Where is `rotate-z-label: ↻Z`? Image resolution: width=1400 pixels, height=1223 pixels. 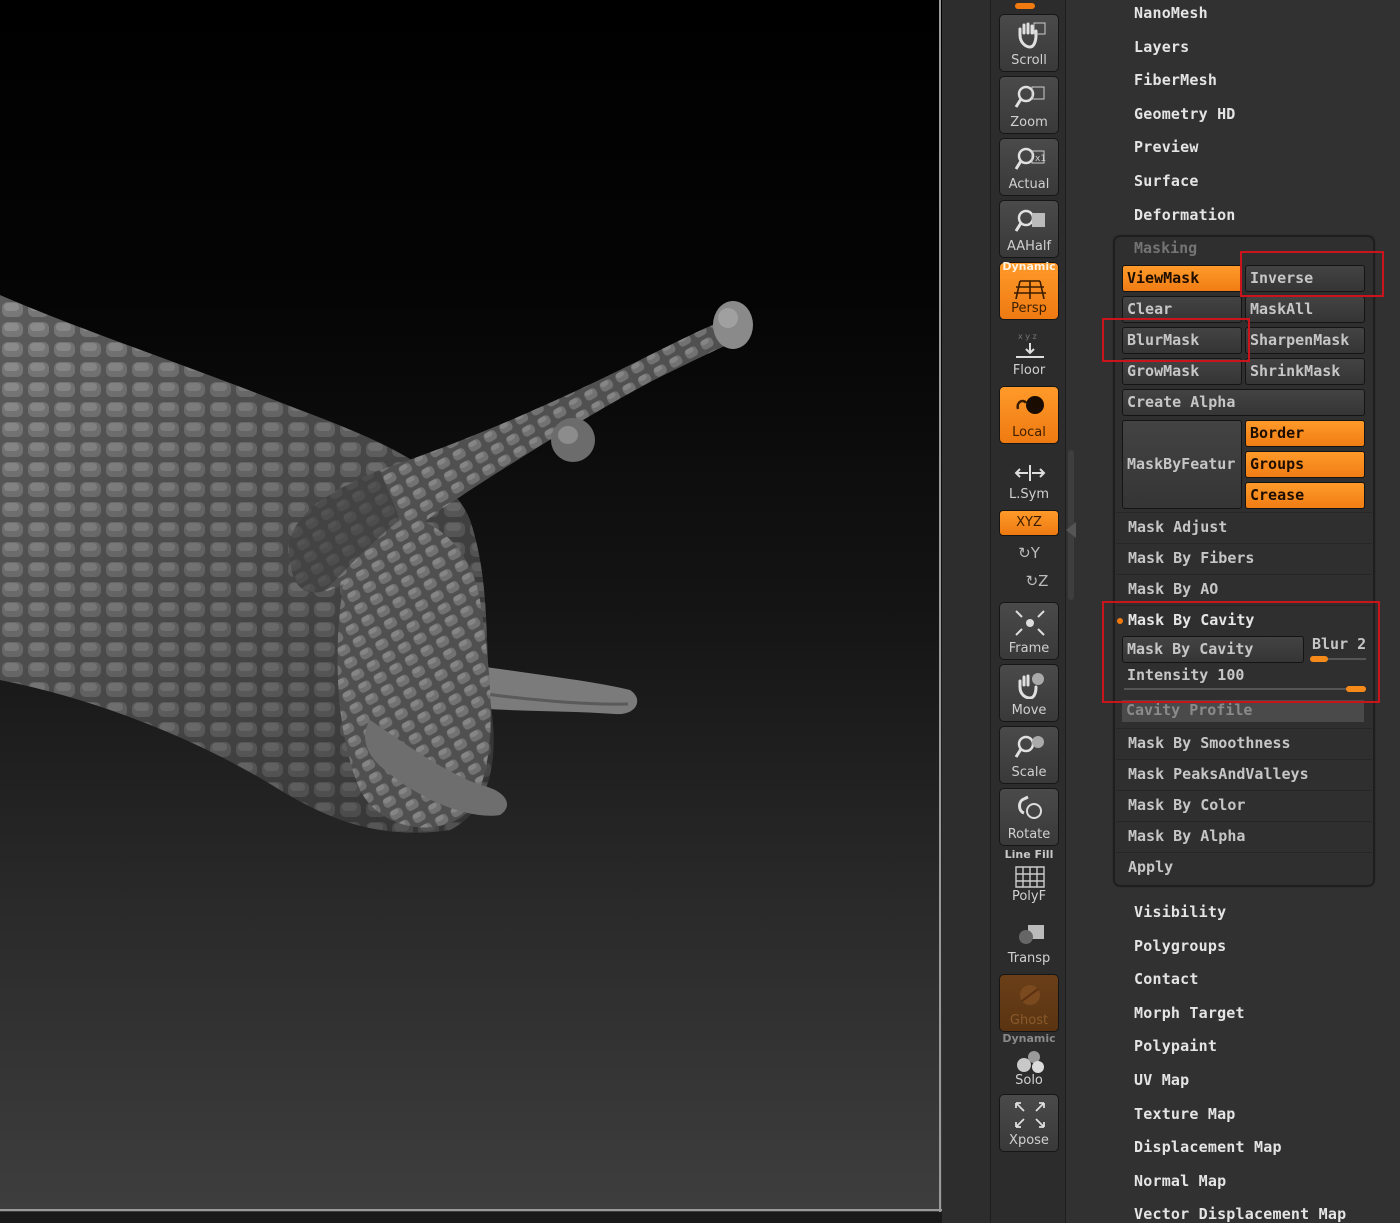 rotate-z-label: ↻Z is located at coordinates (1037, 581).